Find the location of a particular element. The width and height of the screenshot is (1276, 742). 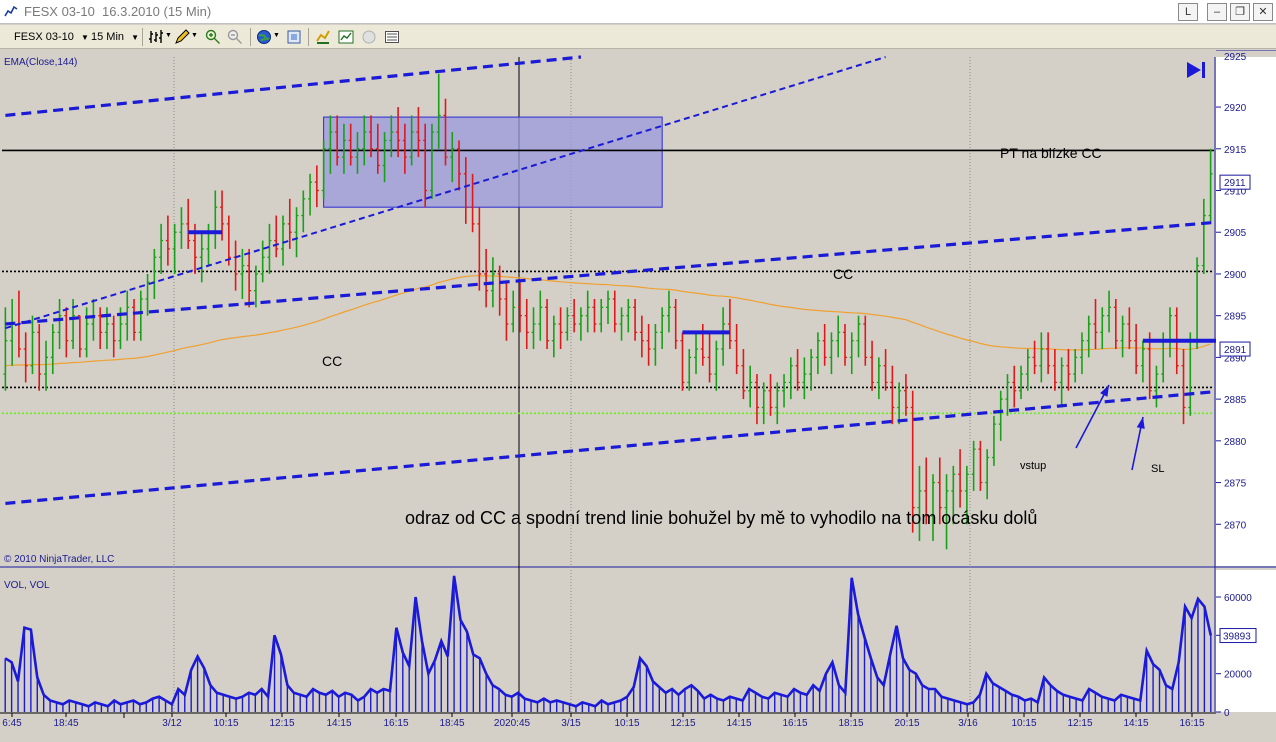

price-tick-label: 2905 is located at coordinates (1235, 233).